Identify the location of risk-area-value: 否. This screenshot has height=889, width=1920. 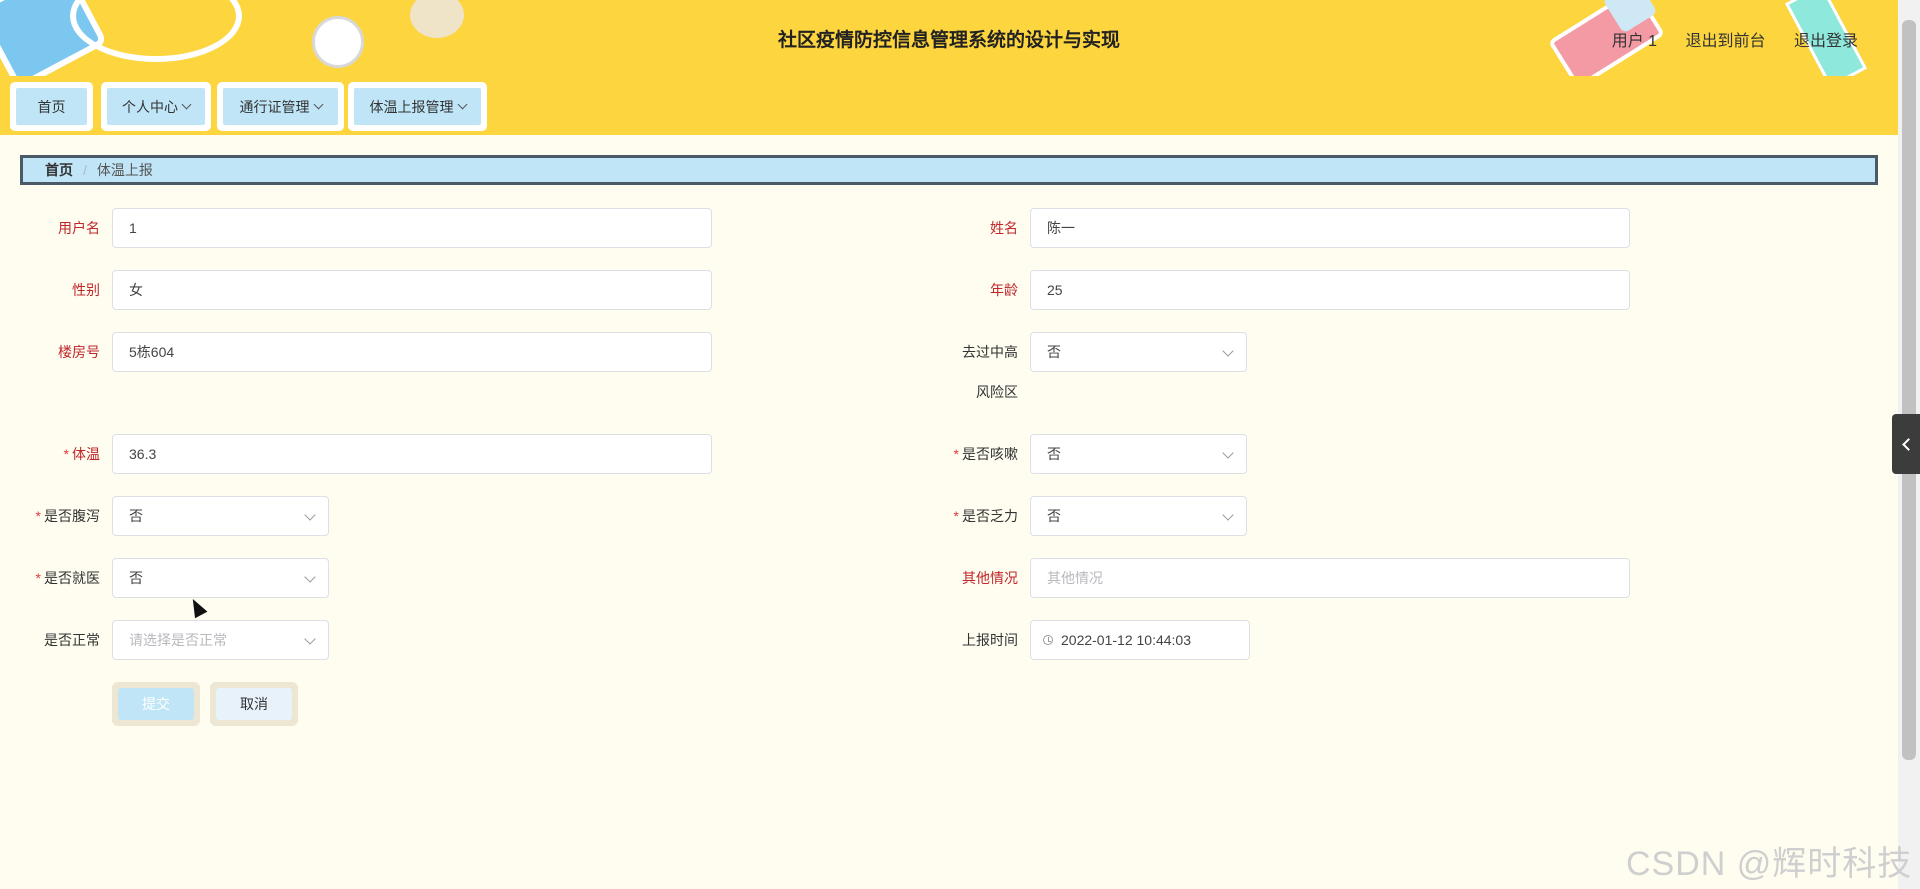
(1054, 352).